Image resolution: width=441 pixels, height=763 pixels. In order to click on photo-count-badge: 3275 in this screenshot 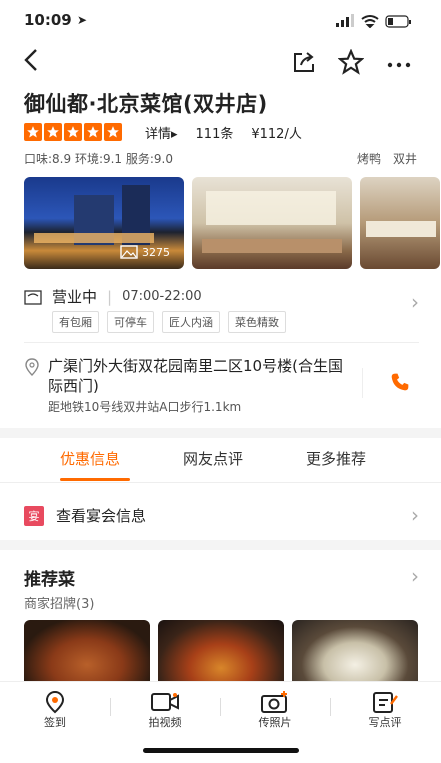, I will do `click(145, 252)`.